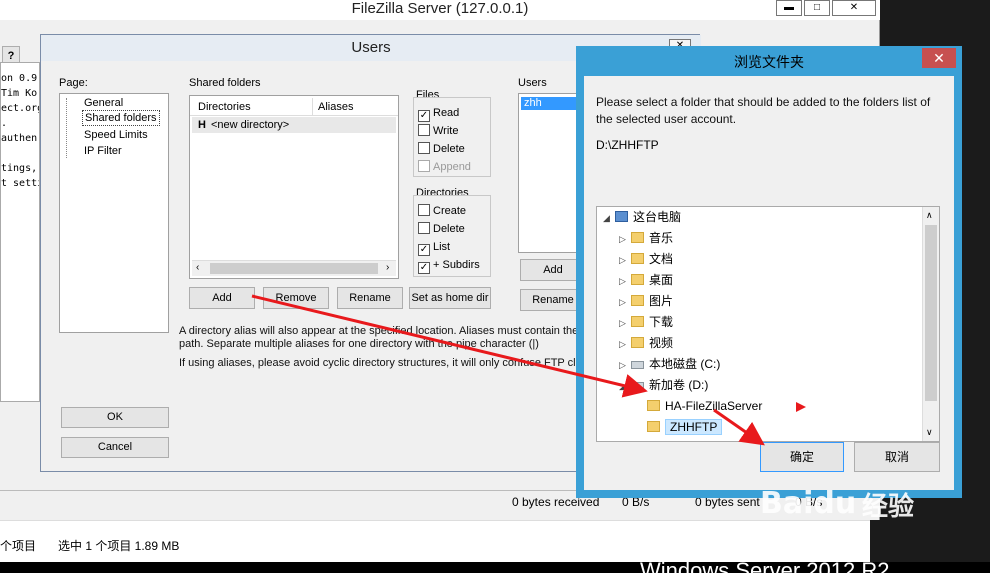  I want to click on perm-write-checkbox: Write, so click(438, 131).